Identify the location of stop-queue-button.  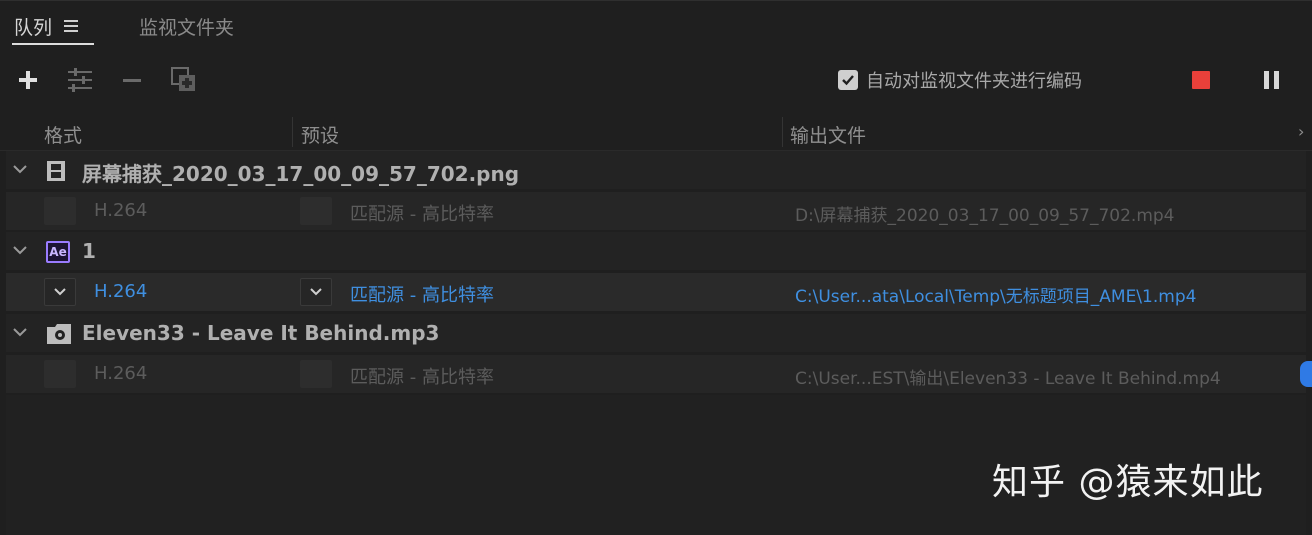
(1201, 80).